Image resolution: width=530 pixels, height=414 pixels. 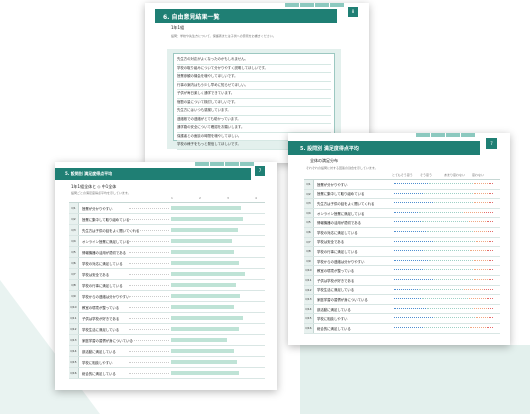 I want to click on question-text: 部活動に満足している, so click(x=334, y=309).